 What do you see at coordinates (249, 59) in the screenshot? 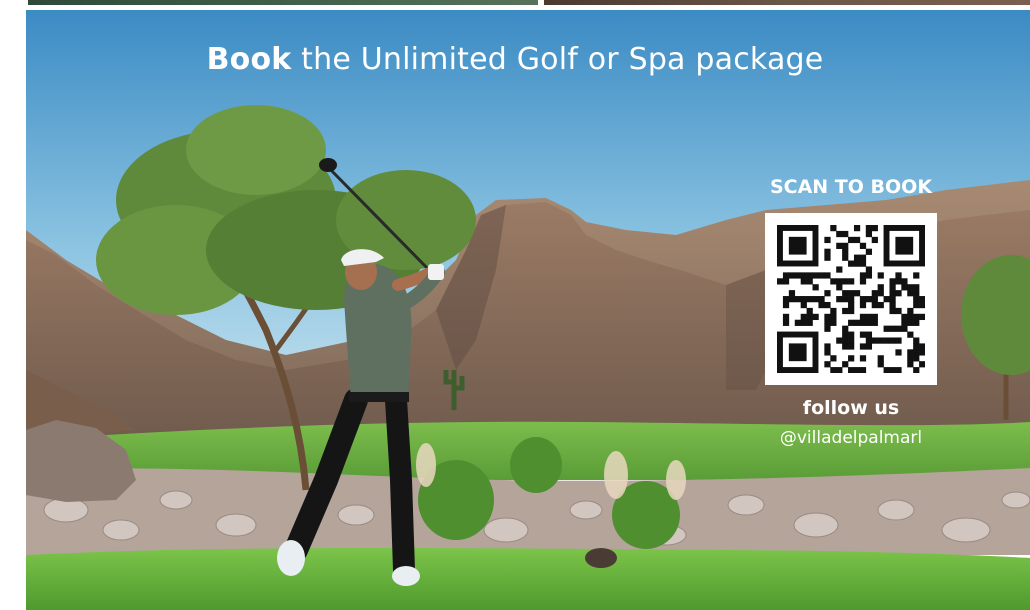
I see `headline-bold: Book` at bounding box center [249, 59].